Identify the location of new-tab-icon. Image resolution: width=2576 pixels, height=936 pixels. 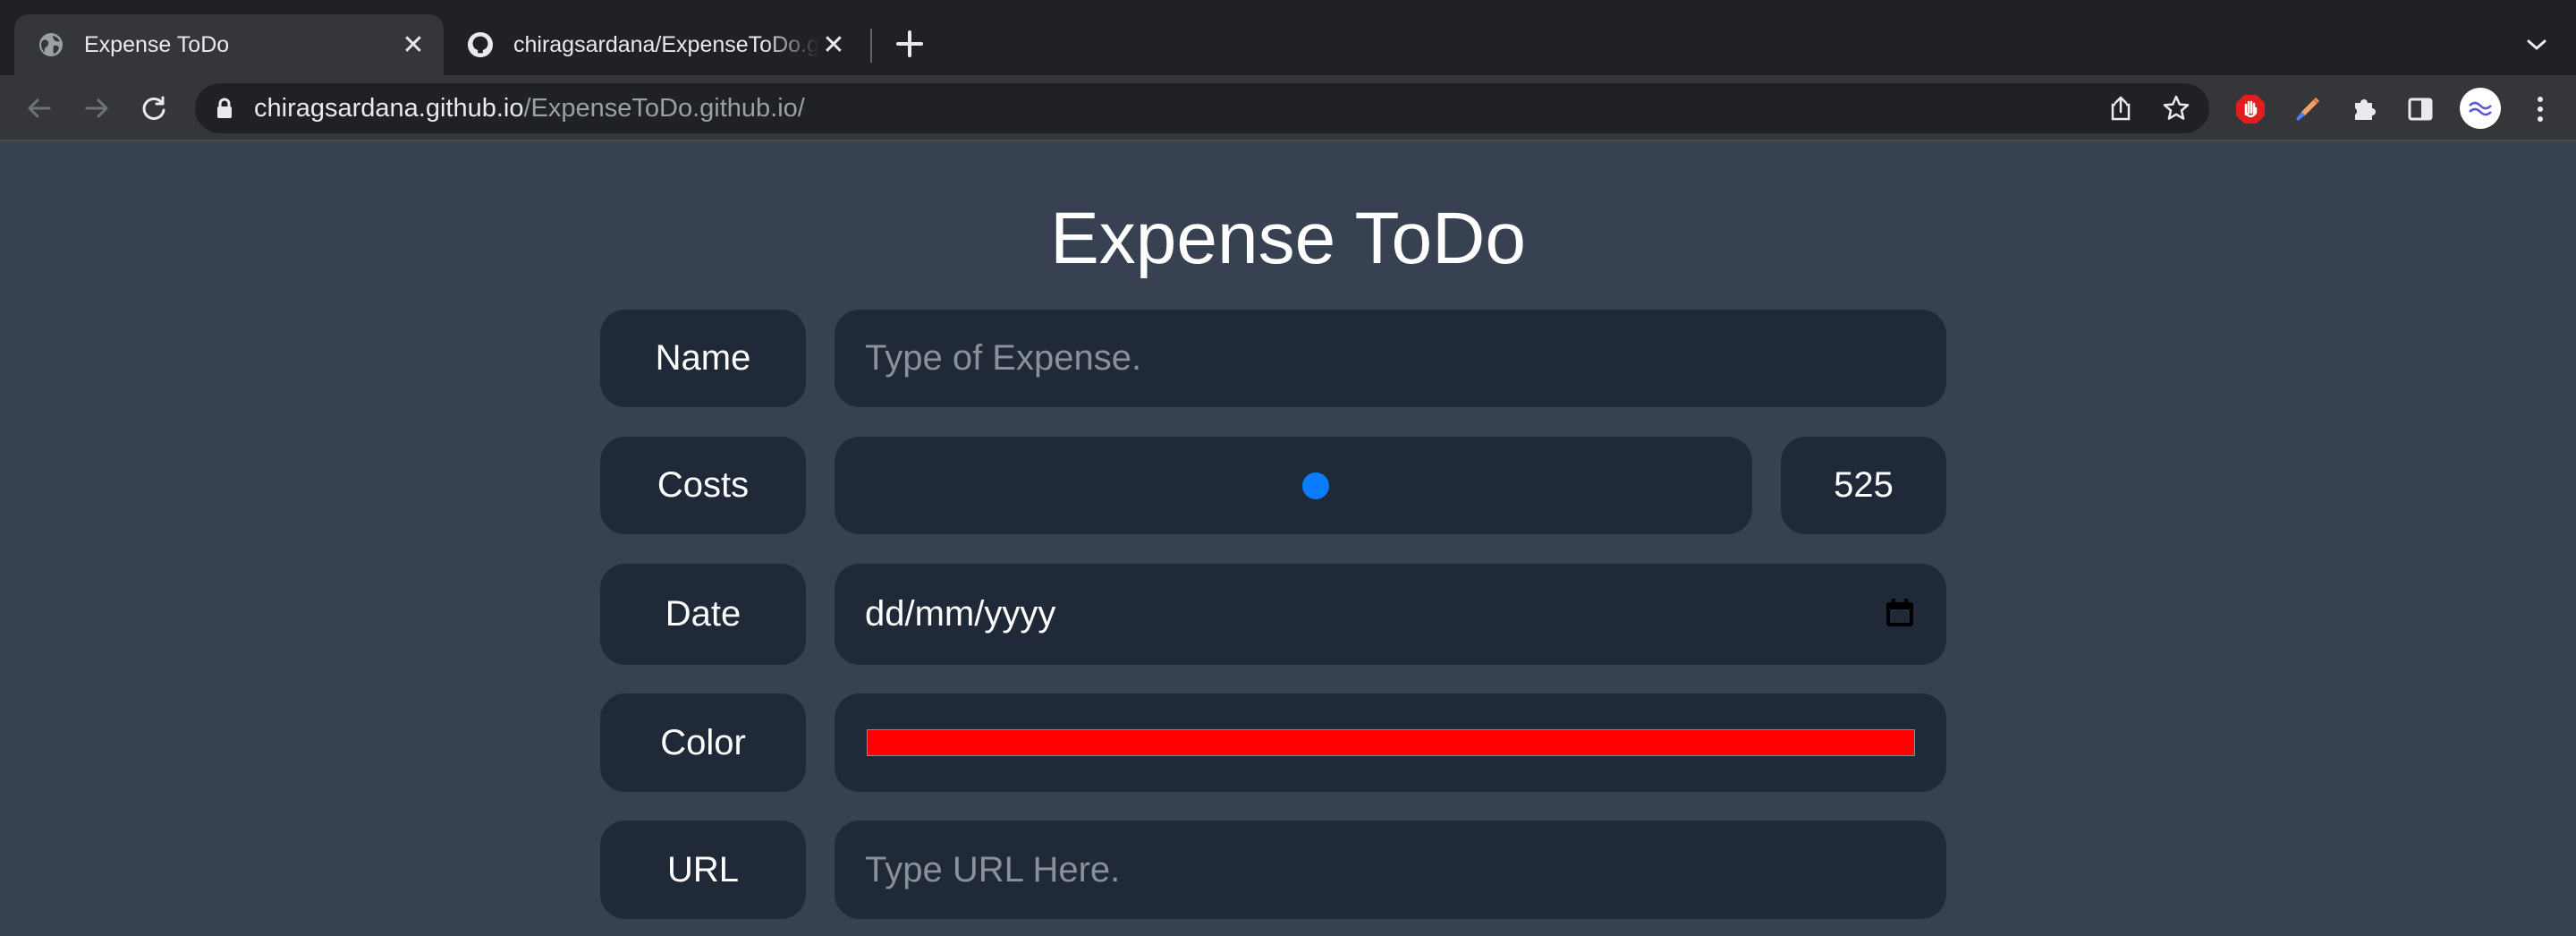
(910, 44).